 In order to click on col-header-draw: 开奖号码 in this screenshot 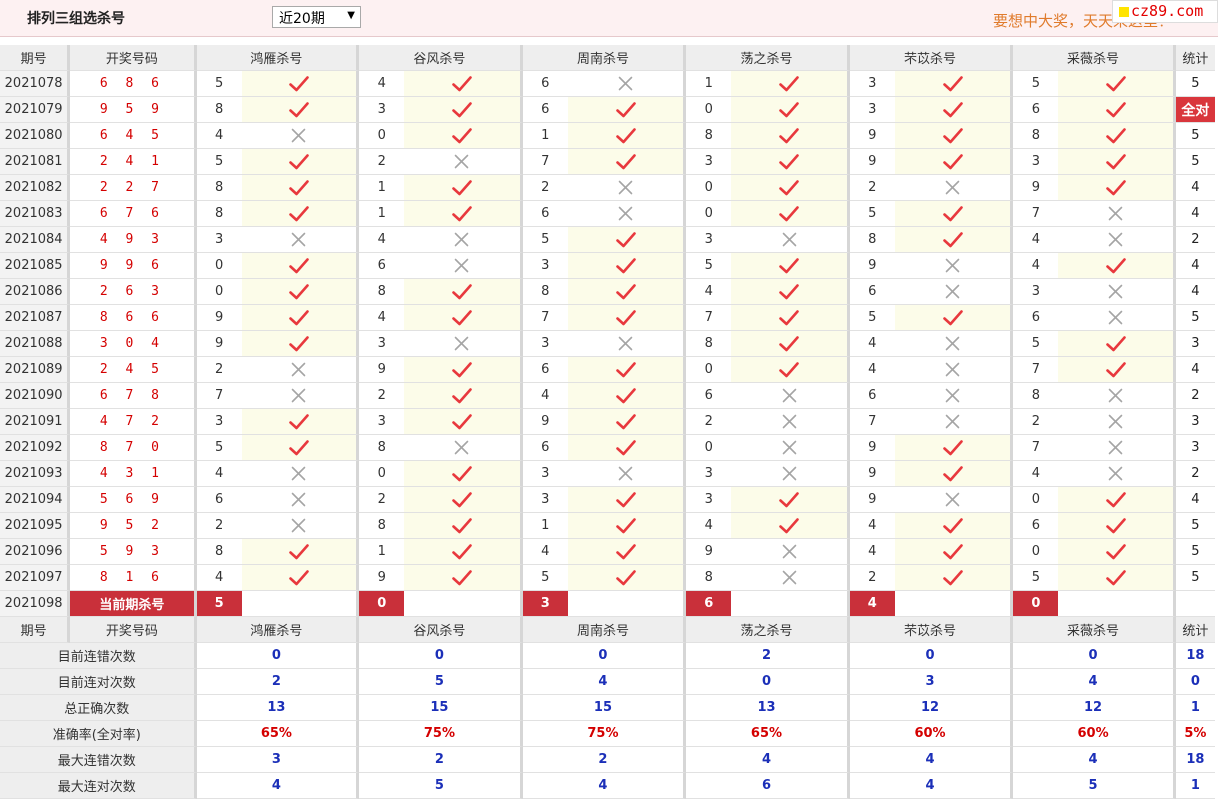, I will do `click(133, 630)`.